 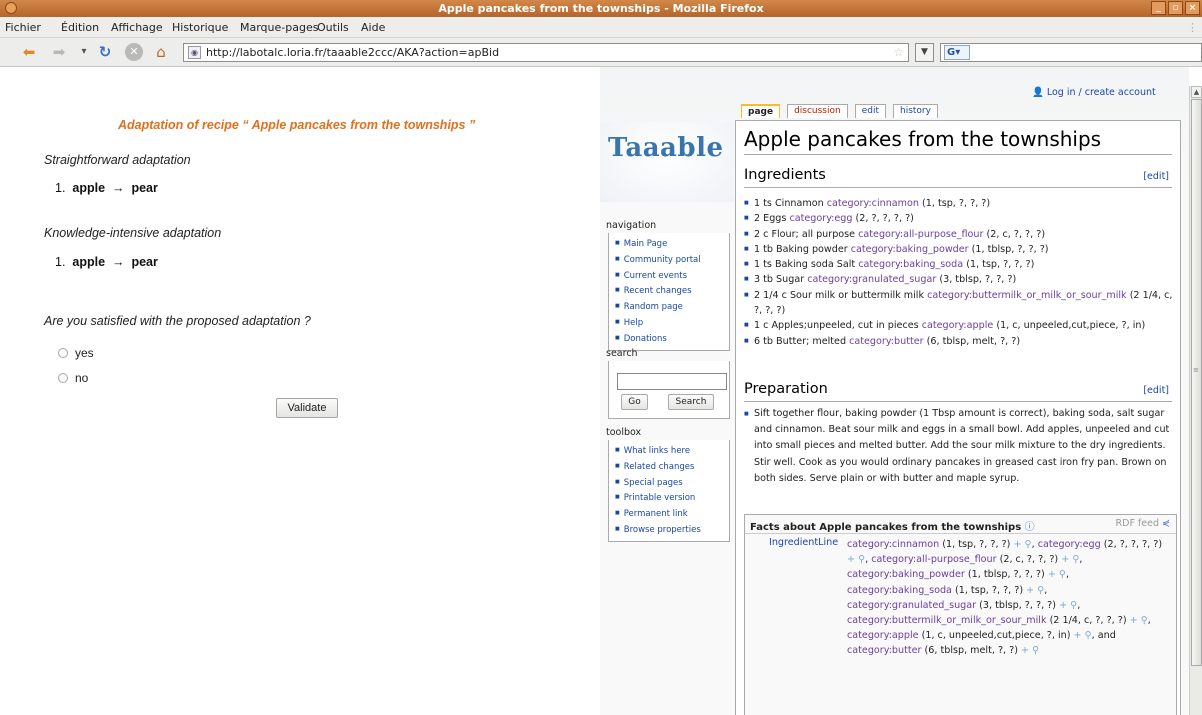 I want to click on ingredient-category-link: category:butter, so click(x=886, y=341).